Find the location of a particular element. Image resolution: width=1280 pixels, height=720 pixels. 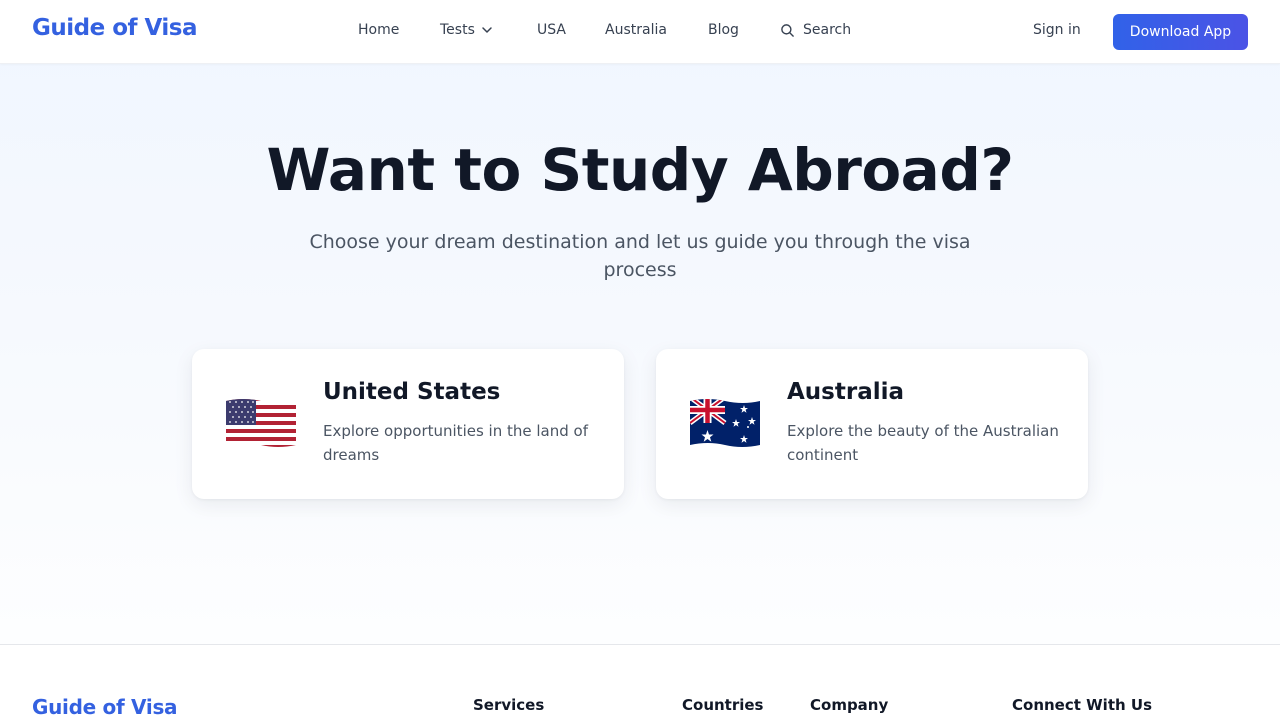

footer-heading-countries: Countries is located at coordinates (723, 705).